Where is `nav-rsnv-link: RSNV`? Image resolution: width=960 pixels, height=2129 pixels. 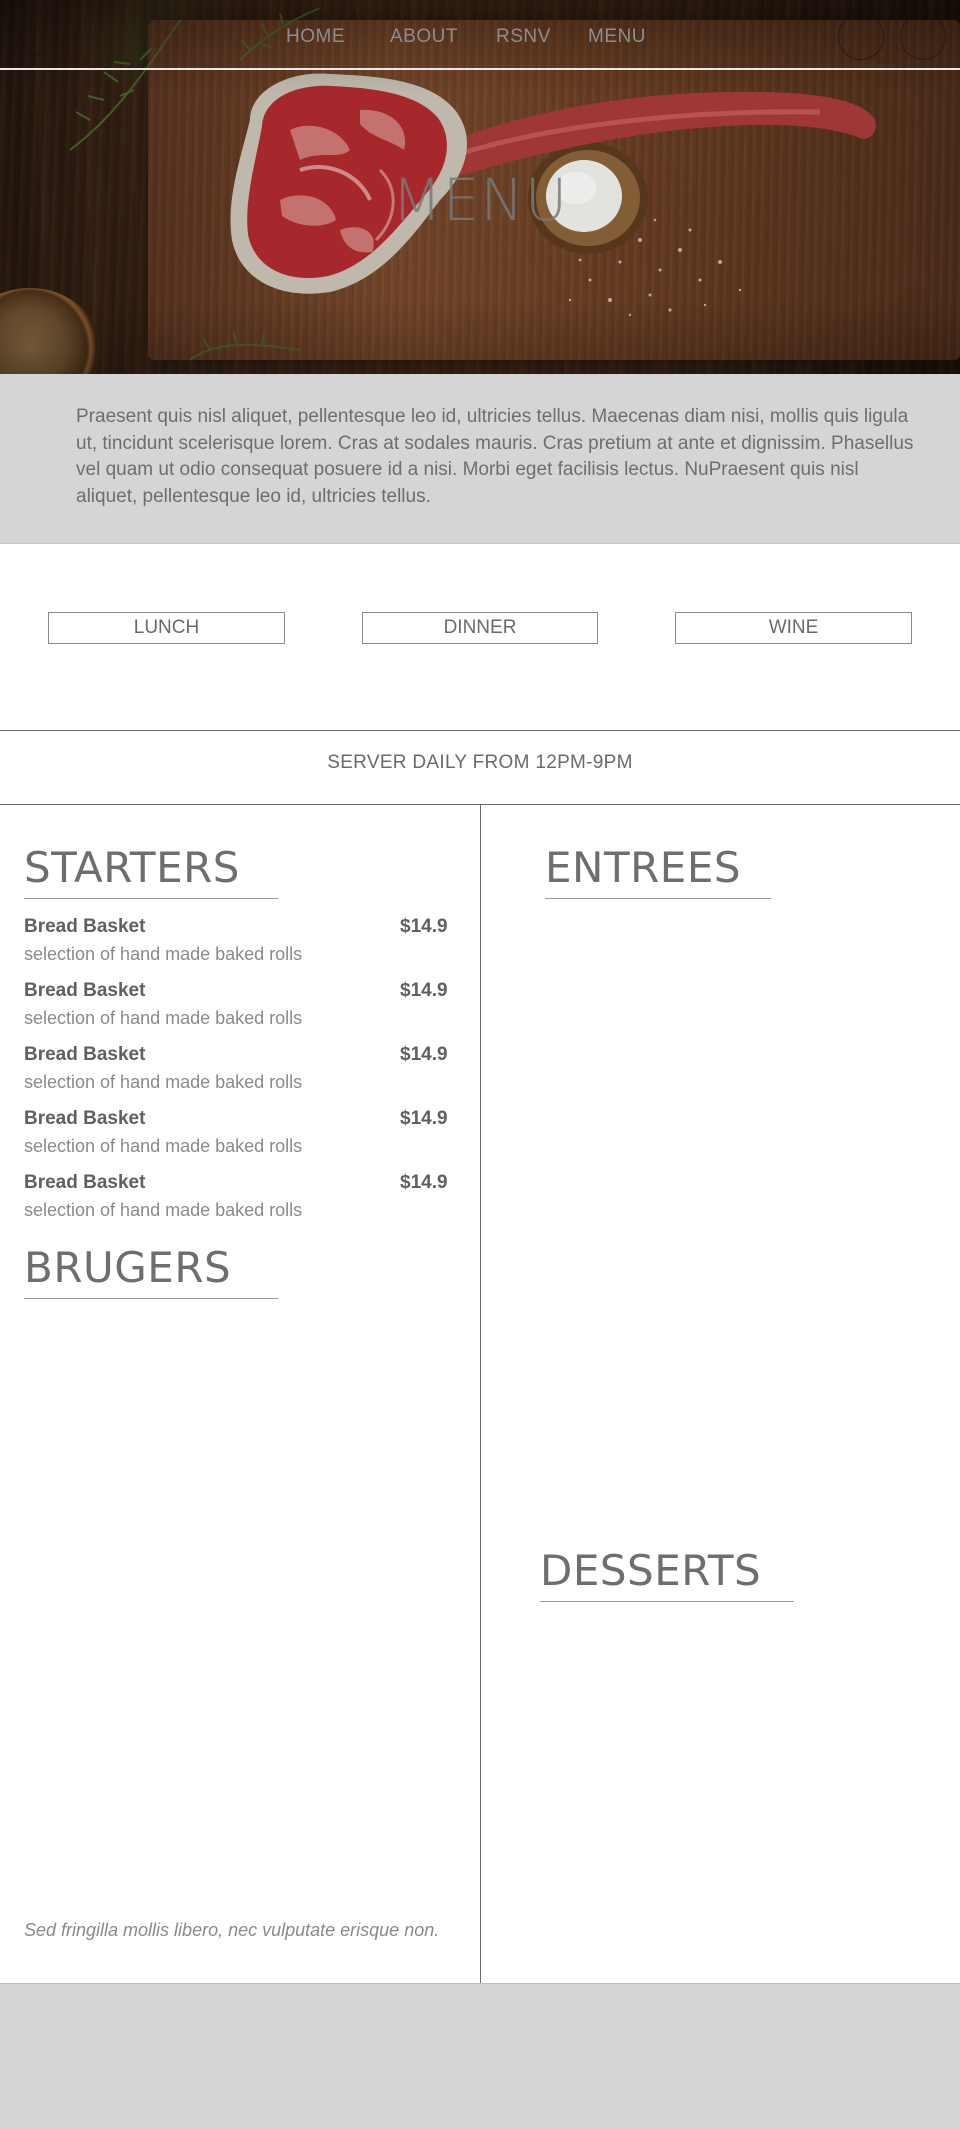 nav-rsnv-link: RSNV is located at coordinates (523, 37).